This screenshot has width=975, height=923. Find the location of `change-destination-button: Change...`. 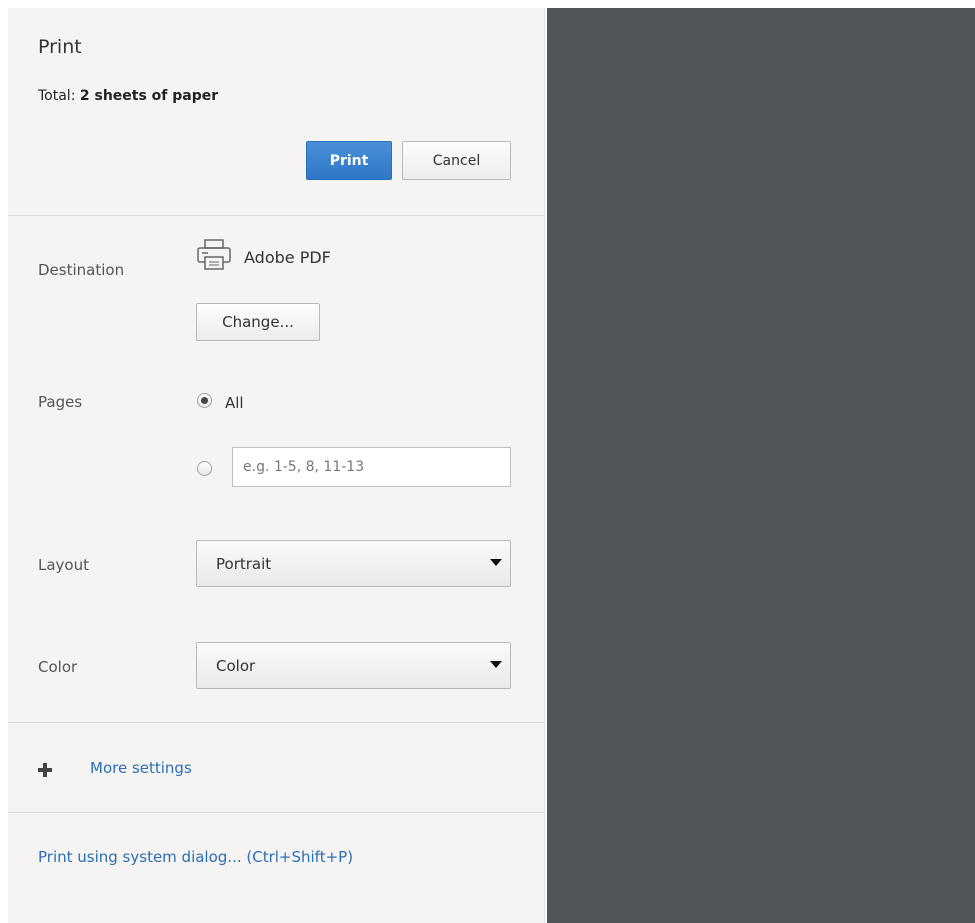

change-destination-button: Change... is located at coordinates (258, 322).